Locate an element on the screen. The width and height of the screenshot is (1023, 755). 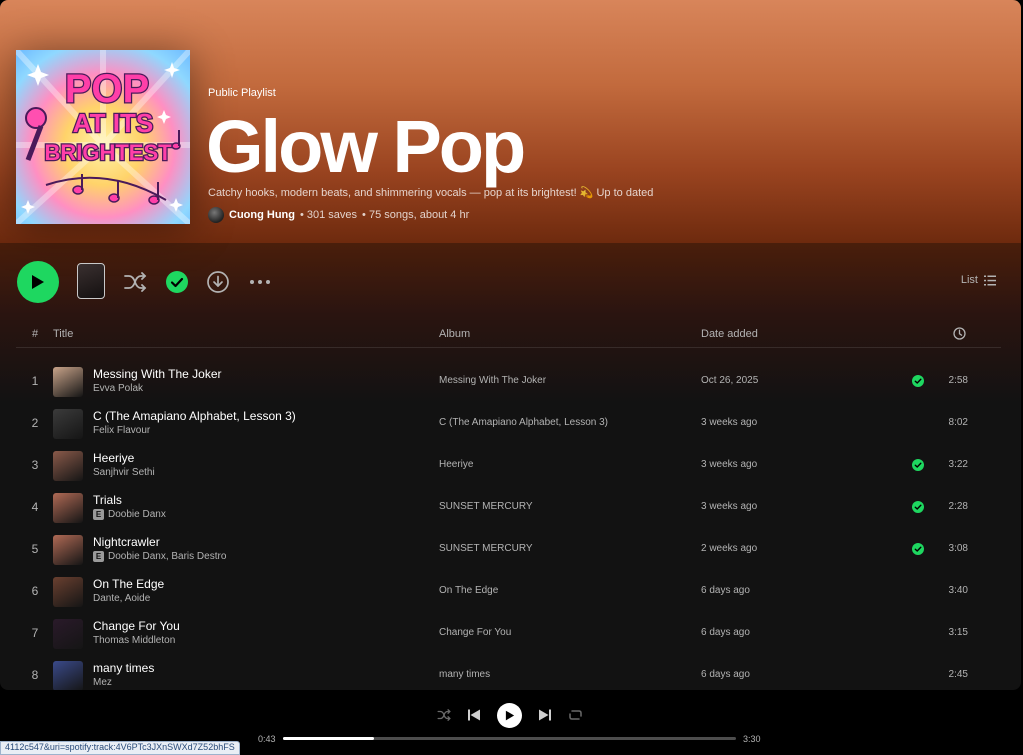
elapsed-time: 0:43 is located at coordinates (267, 739).